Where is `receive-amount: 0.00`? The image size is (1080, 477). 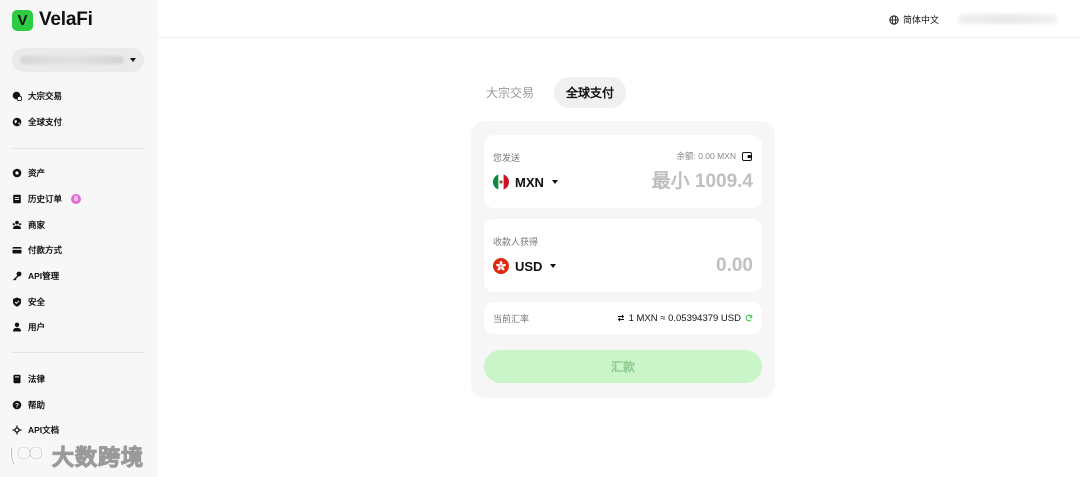 receive-amount: 0.00 is located at coordinates (734, 265).